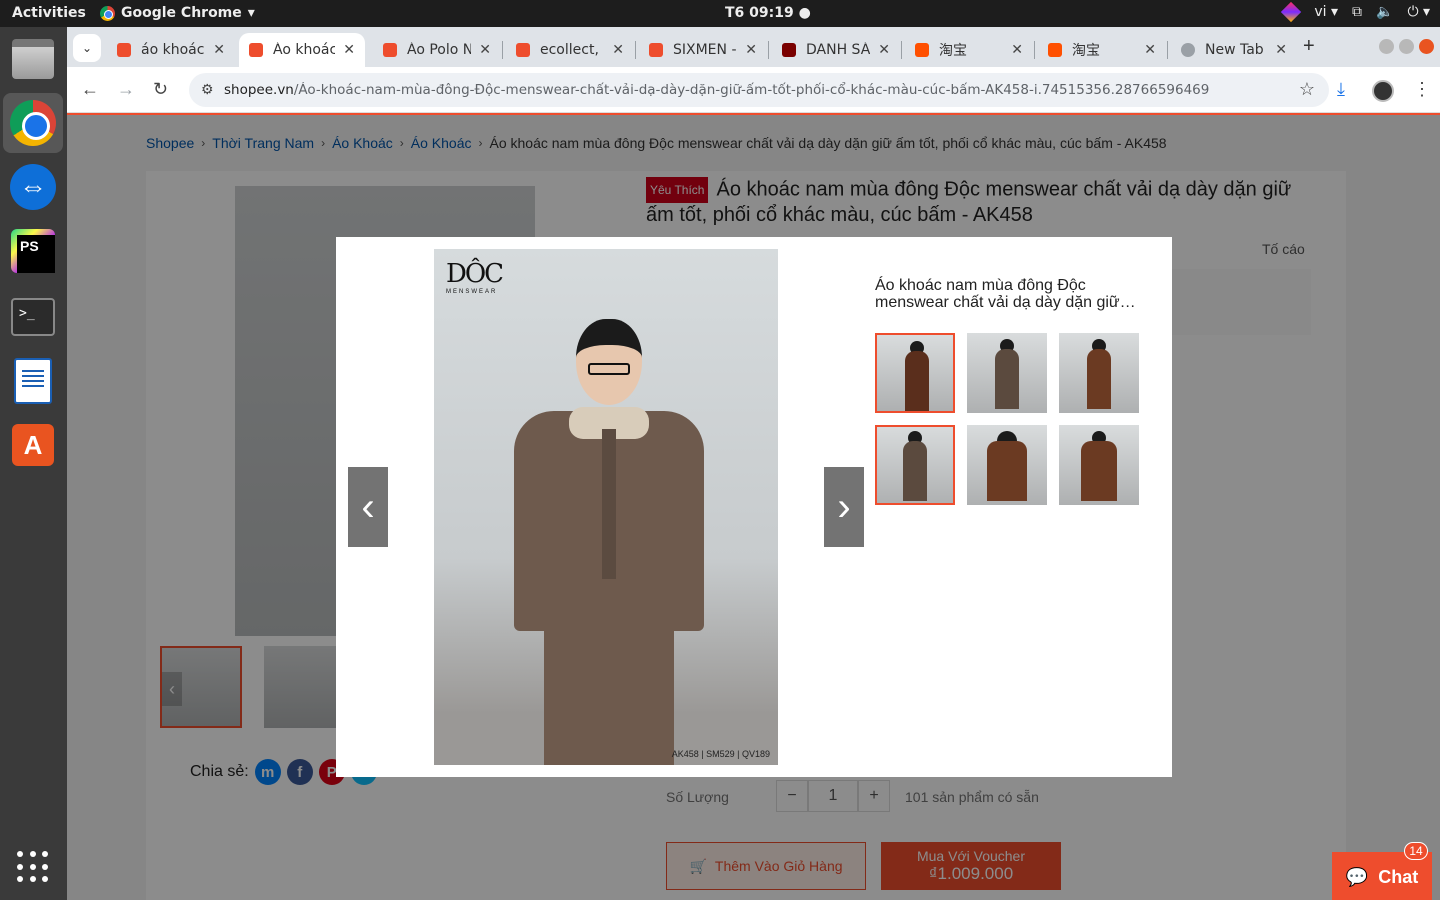  I want to click on app-menu-label: Google Chrome, so click(181, 13).